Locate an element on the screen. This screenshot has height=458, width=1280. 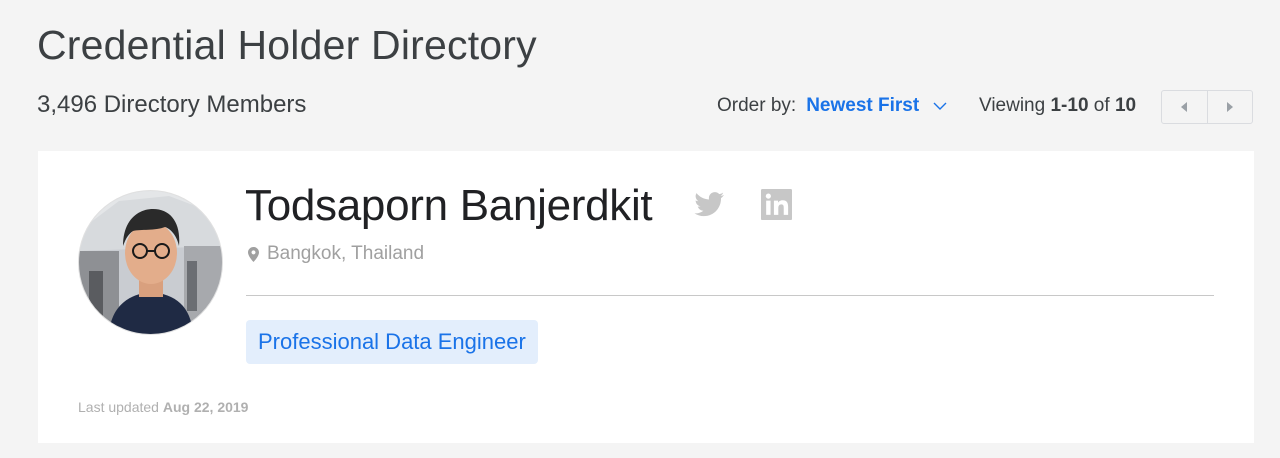
viewing-prefix: Viewing is located at coordinates (1012, 105).